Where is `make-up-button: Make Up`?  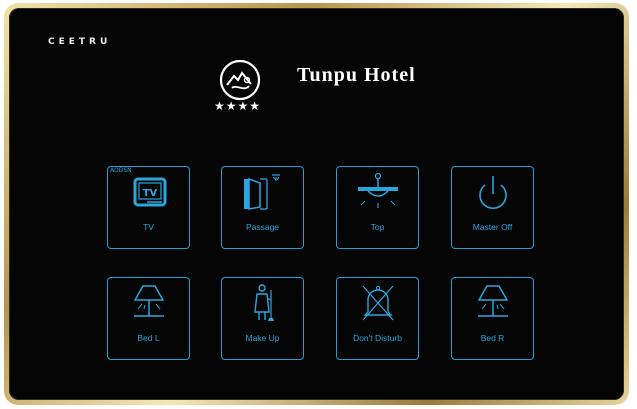 make-up-button: Make Up is located at coordinates (262, 318).